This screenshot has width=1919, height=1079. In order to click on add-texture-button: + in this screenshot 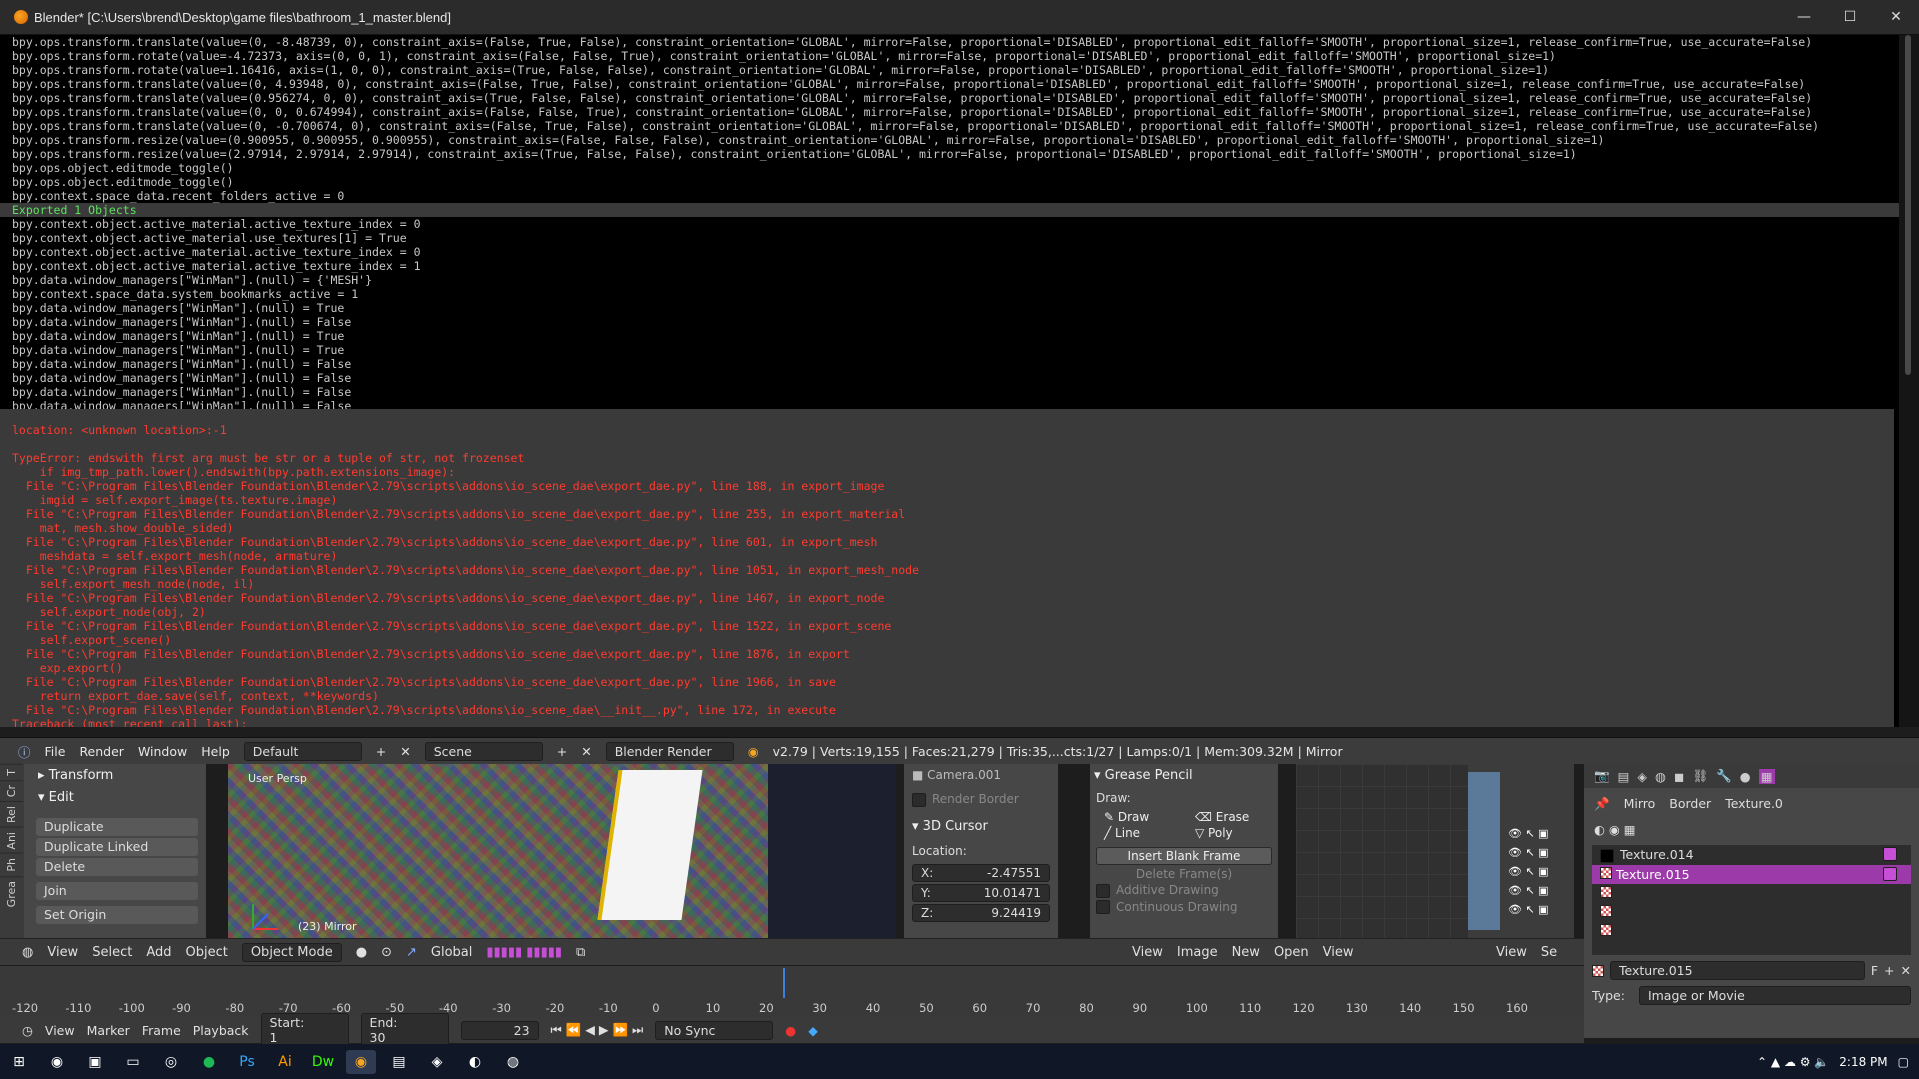, I will do `click(1889, 970)`.